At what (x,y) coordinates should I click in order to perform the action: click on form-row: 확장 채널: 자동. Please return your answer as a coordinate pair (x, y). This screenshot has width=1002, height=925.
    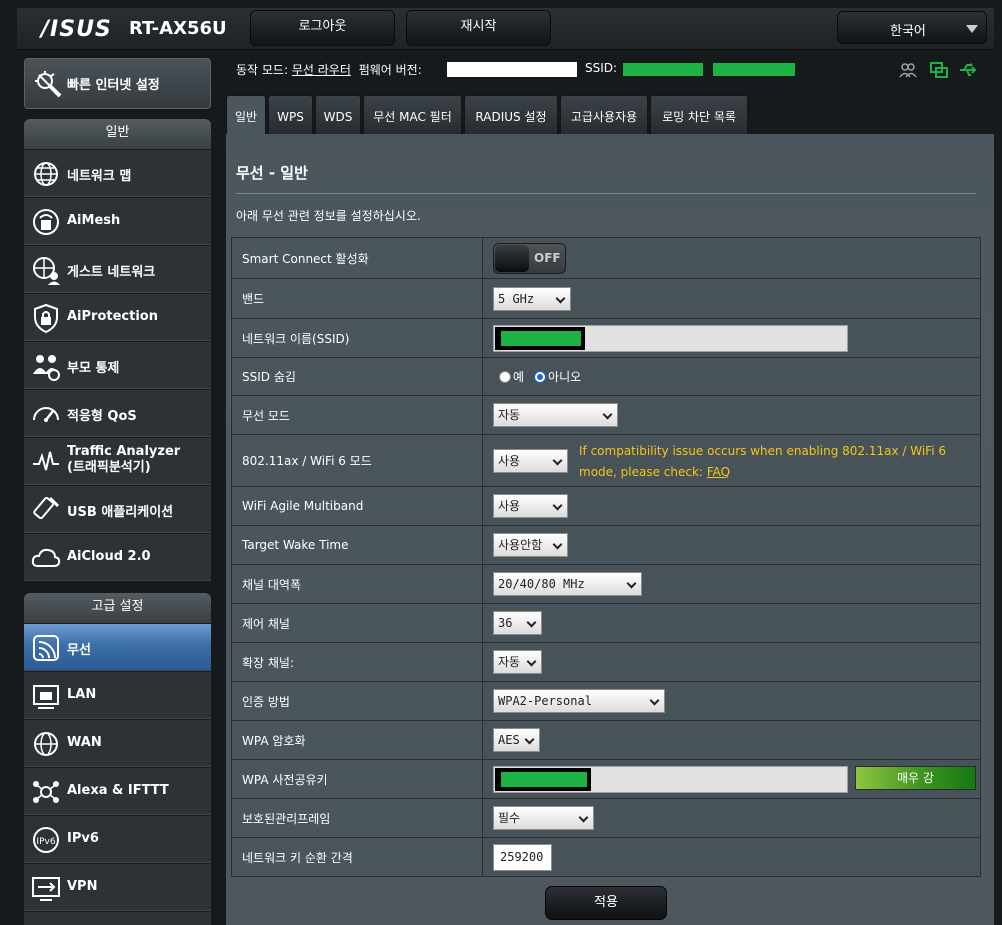
    Looking at the image, I should click on (606, 661).